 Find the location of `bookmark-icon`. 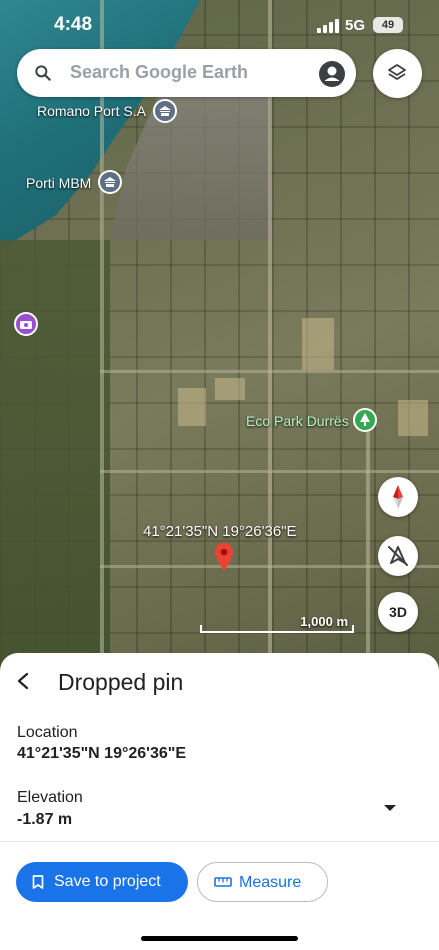

bookmark-icon is located at coordinates (38, 882).